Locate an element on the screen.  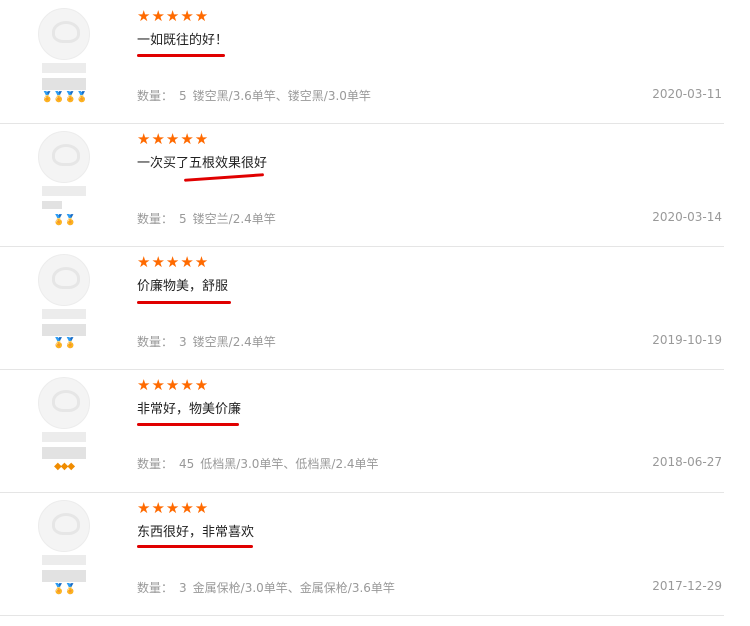
review-comment: 一如既往的好！ is located at coordinates (183, 40).